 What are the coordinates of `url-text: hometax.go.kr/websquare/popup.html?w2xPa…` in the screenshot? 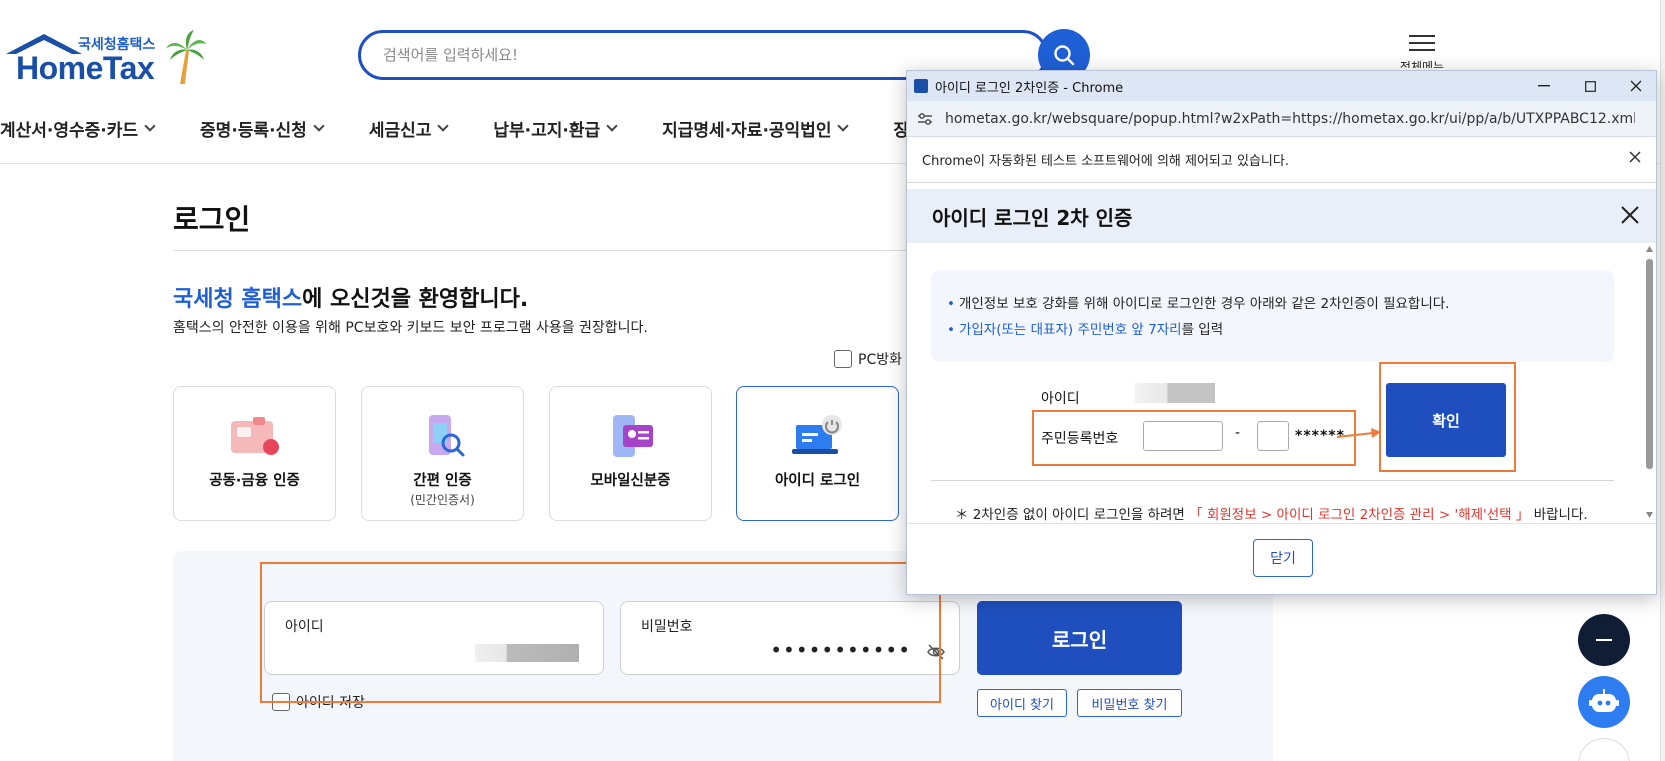 It's located at (1290, 118).